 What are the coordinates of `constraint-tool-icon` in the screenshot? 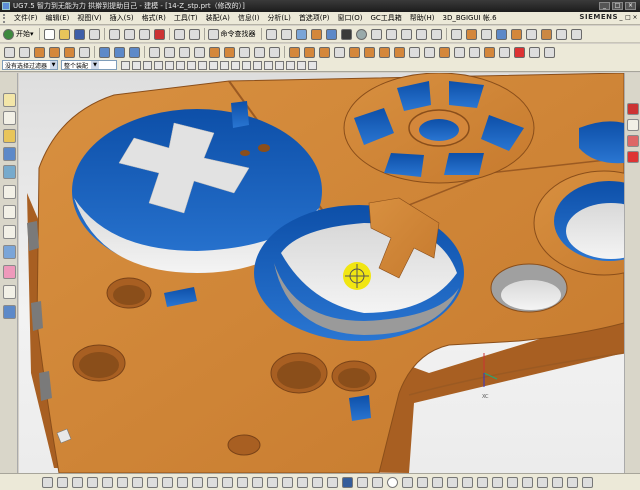 It's located at (572, 482).